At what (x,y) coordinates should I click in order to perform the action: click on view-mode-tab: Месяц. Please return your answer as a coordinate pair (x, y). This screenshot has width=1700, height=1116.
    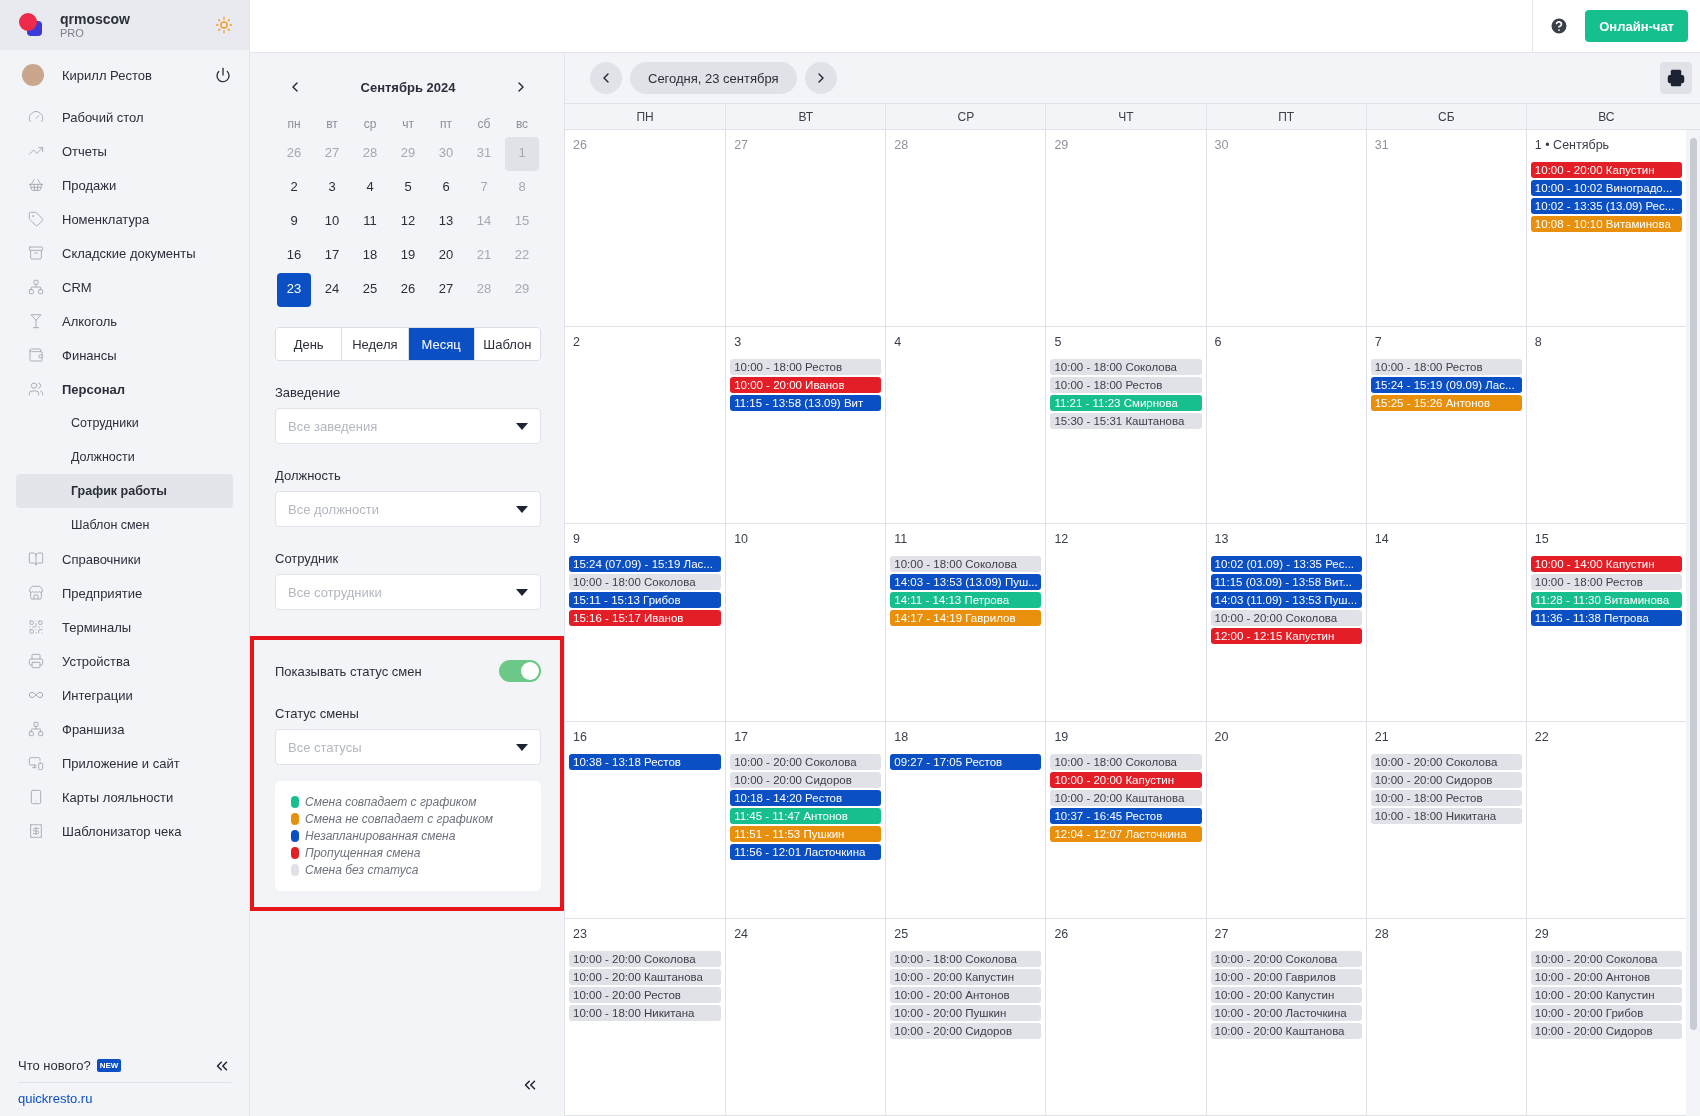
    Looking at the image, I should click on (440, 344).